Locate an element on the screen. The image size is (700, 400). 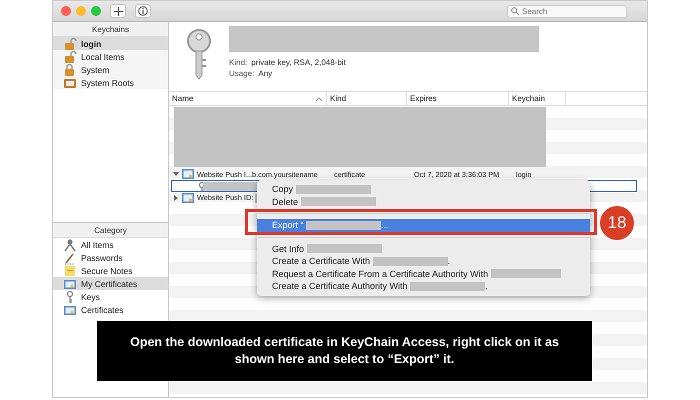
field-label: Kind: is located at coordinates (238, 62).